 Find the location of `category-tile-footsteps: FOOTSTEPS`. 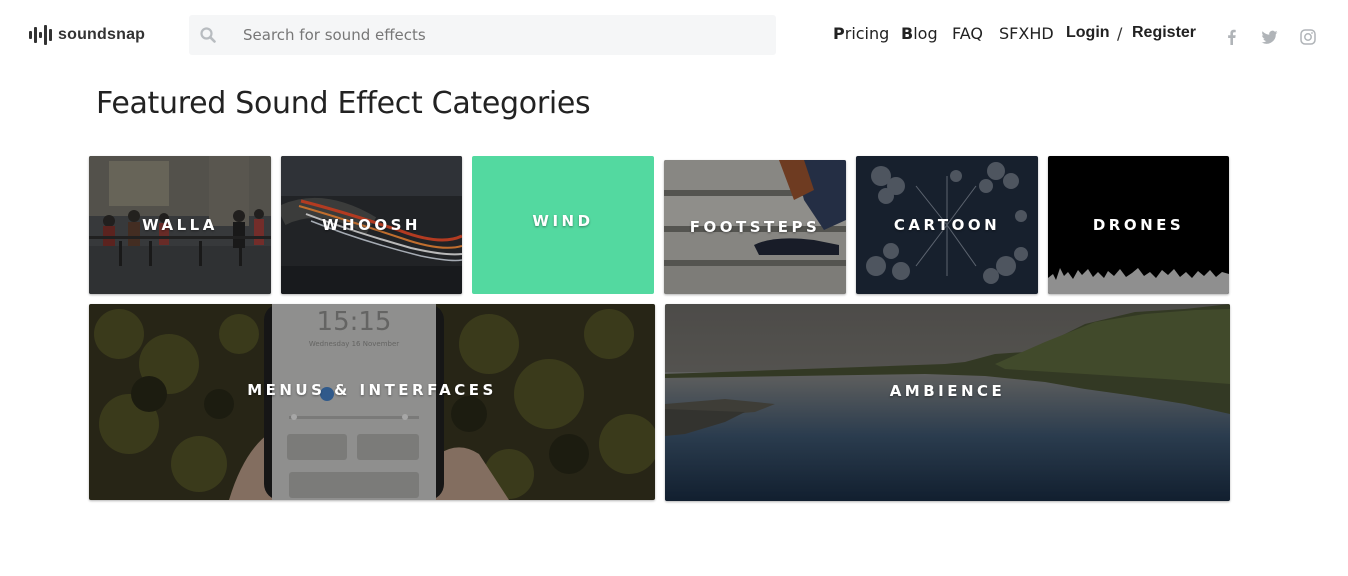

category-tile-footsteps: FOOTSTEPS is located at coordinates (755, 227).